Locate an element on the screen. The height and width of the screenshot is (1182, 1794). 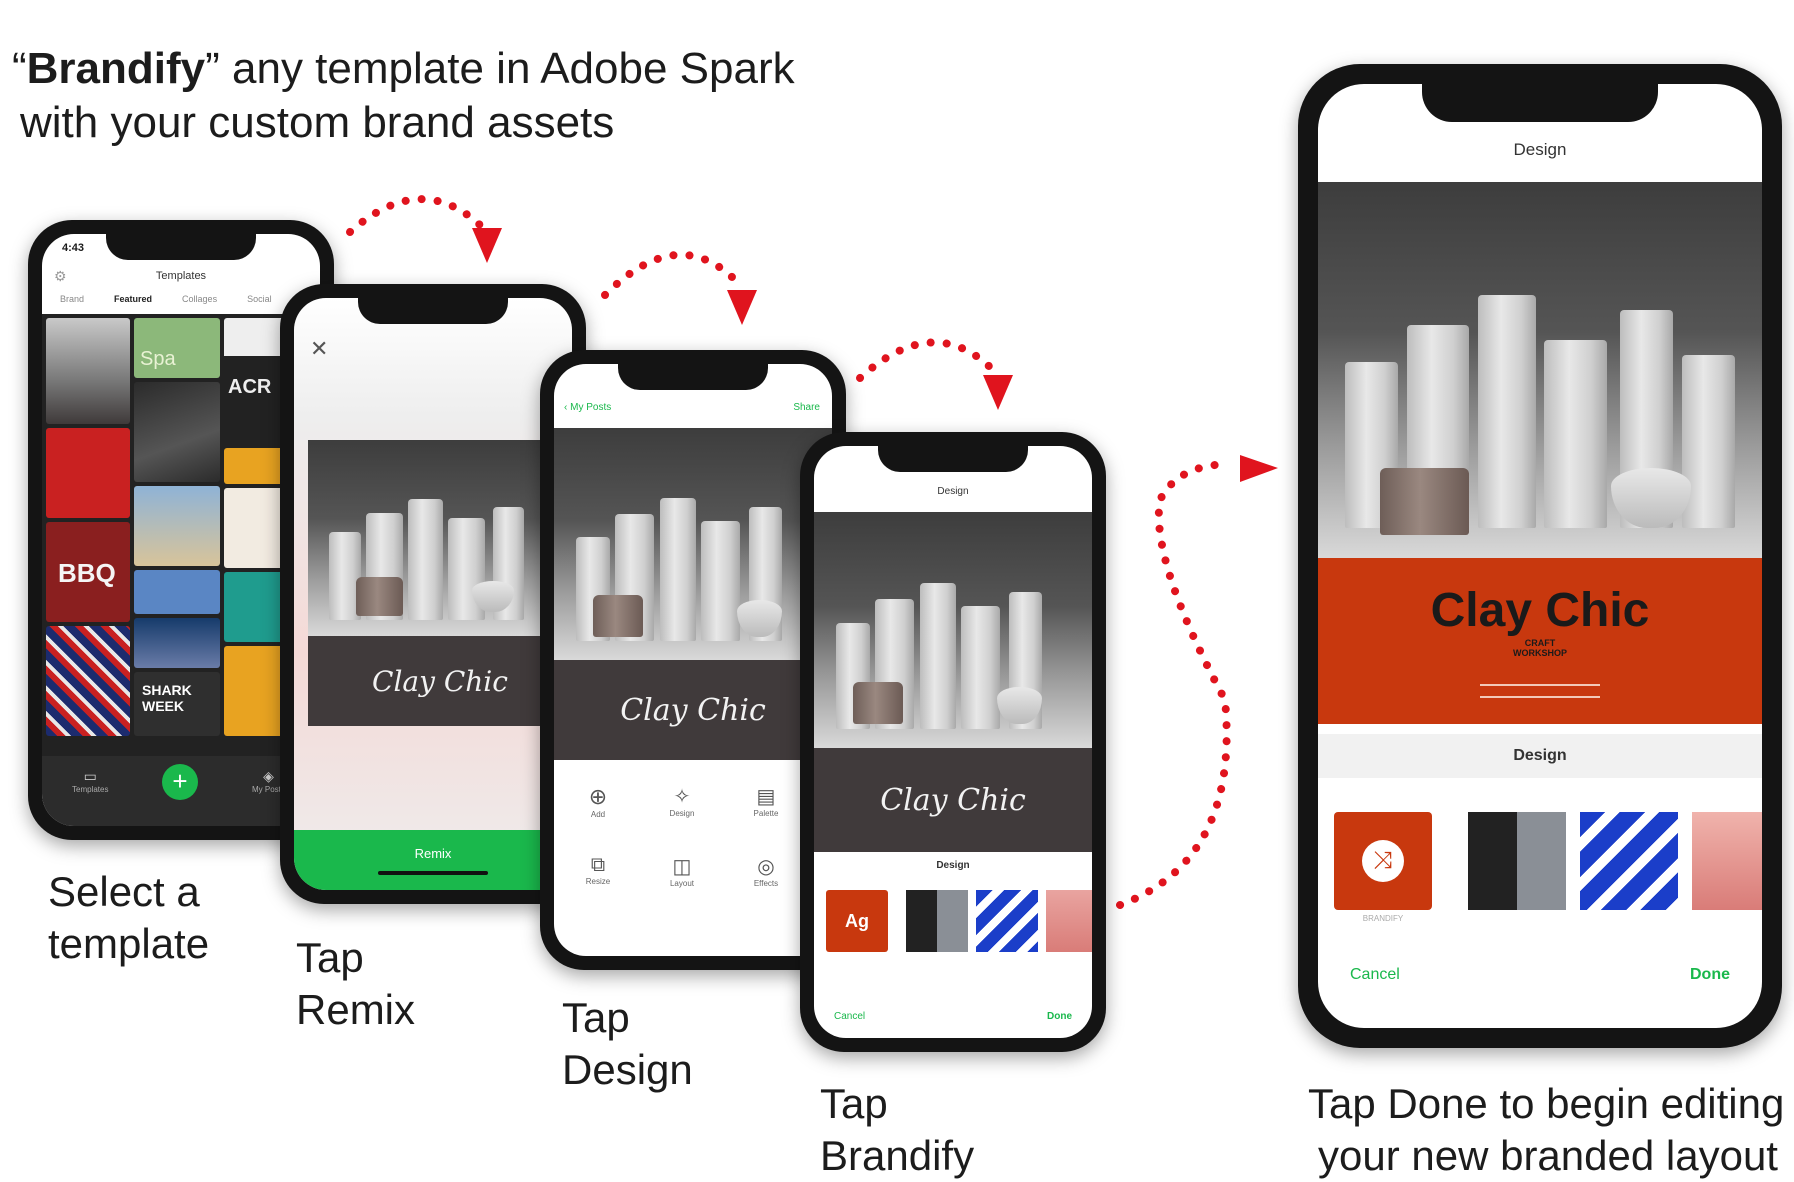
remix-button: Remix is located at coordinates (433, 860).